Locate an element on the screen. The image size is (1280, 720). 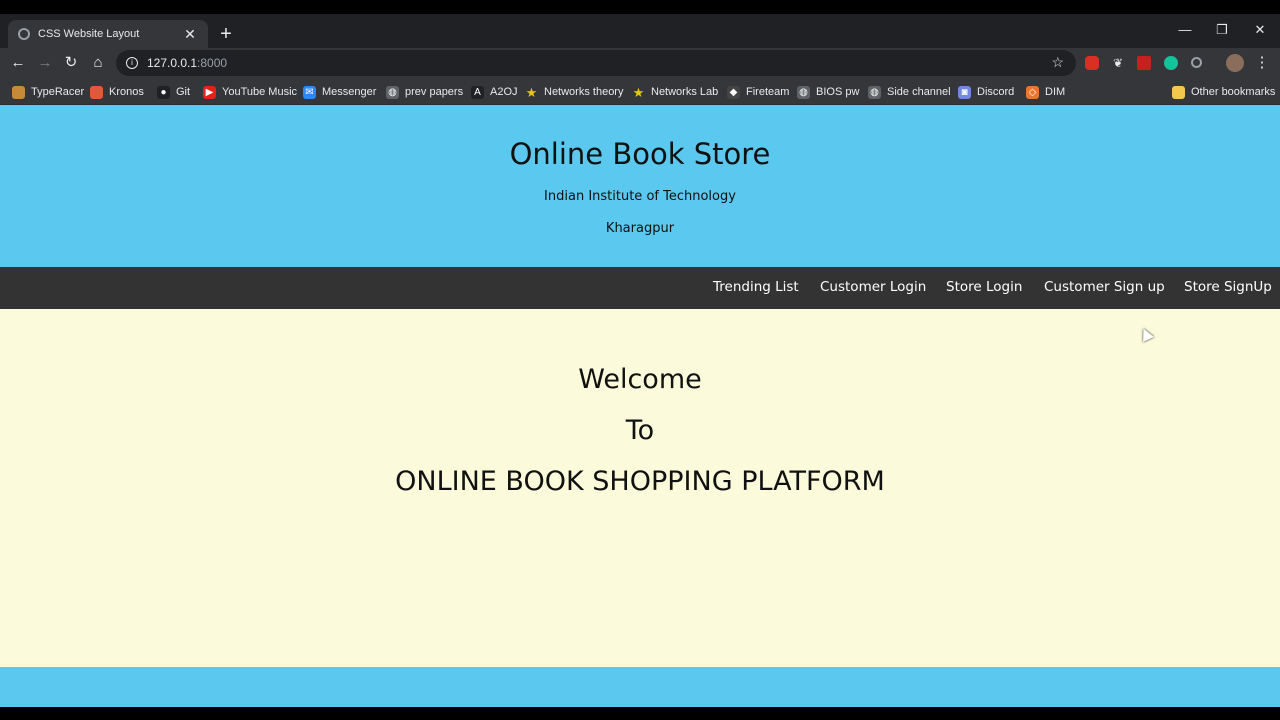
bookmark-item: ◍ Side channel is located at coordinates (909, 92).